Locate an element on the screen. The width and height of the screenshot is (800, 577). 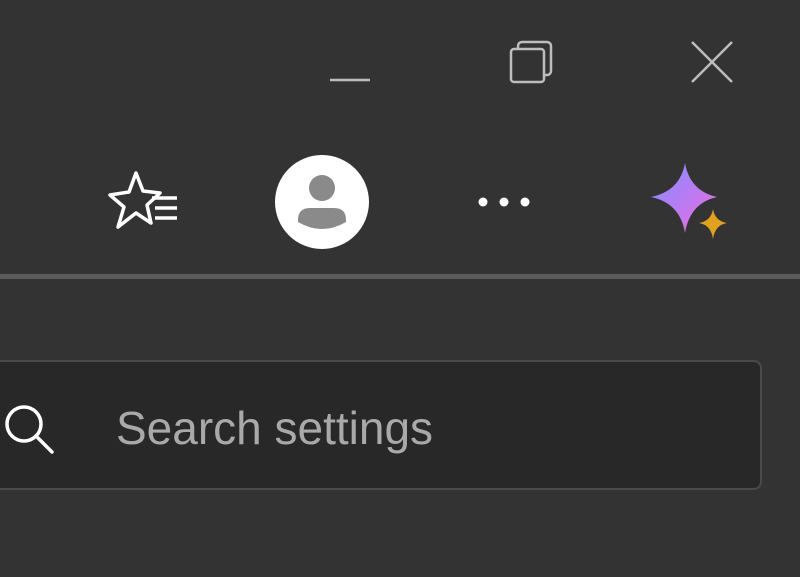
close-button is located at coordinates (712, 62).